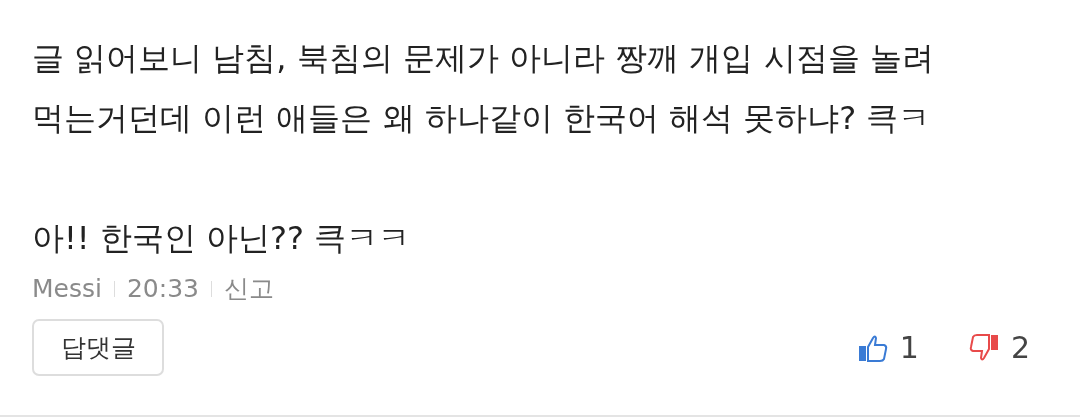 The height and width of the screenshot is (417, 1080). Describe the element at coordinates (1020, 347) in the screenshot. I see `dislike-count: 2` at that location.